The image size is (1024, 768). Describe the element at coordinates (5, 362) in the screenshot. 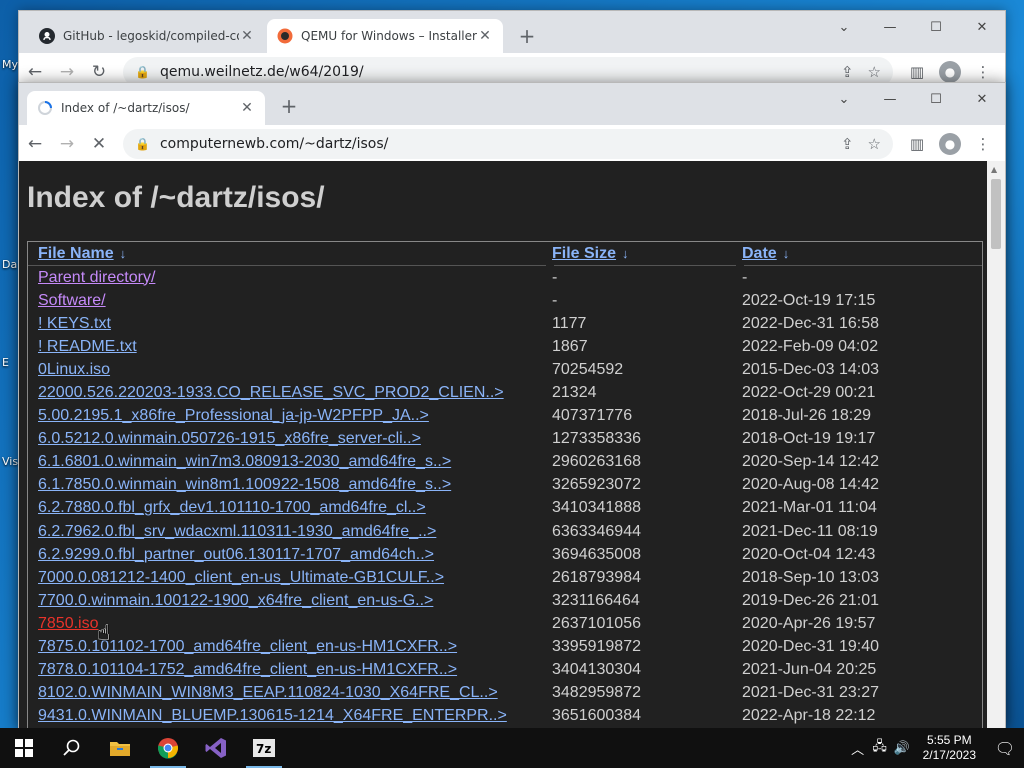

I see `desktop-label: E` at that location.